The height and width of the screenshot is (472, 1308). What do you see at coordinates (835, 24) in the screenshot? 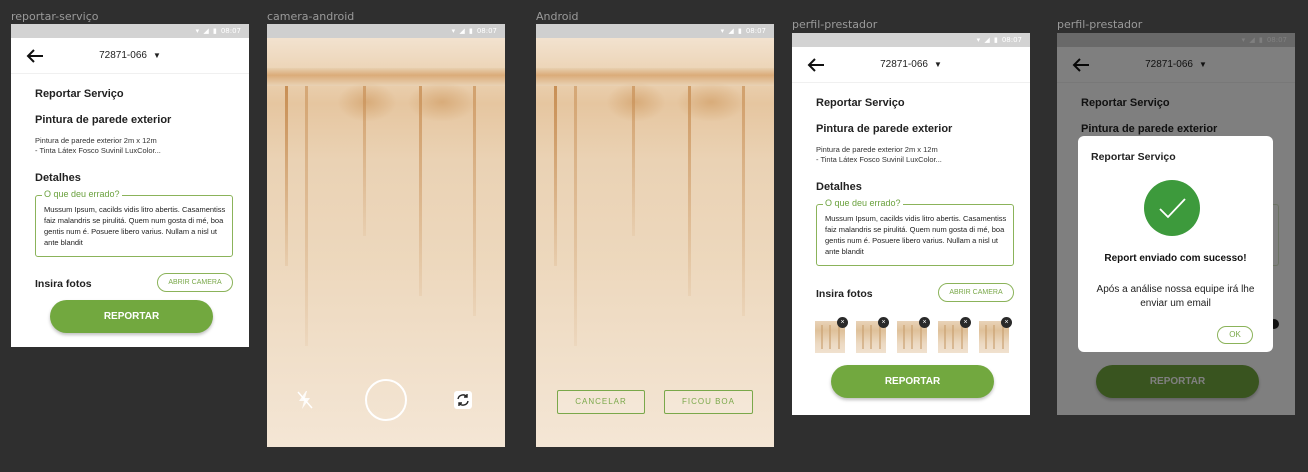
I see `frame-label-perfil-prestador: perfil-prestador` at bounding box center [835, 24].